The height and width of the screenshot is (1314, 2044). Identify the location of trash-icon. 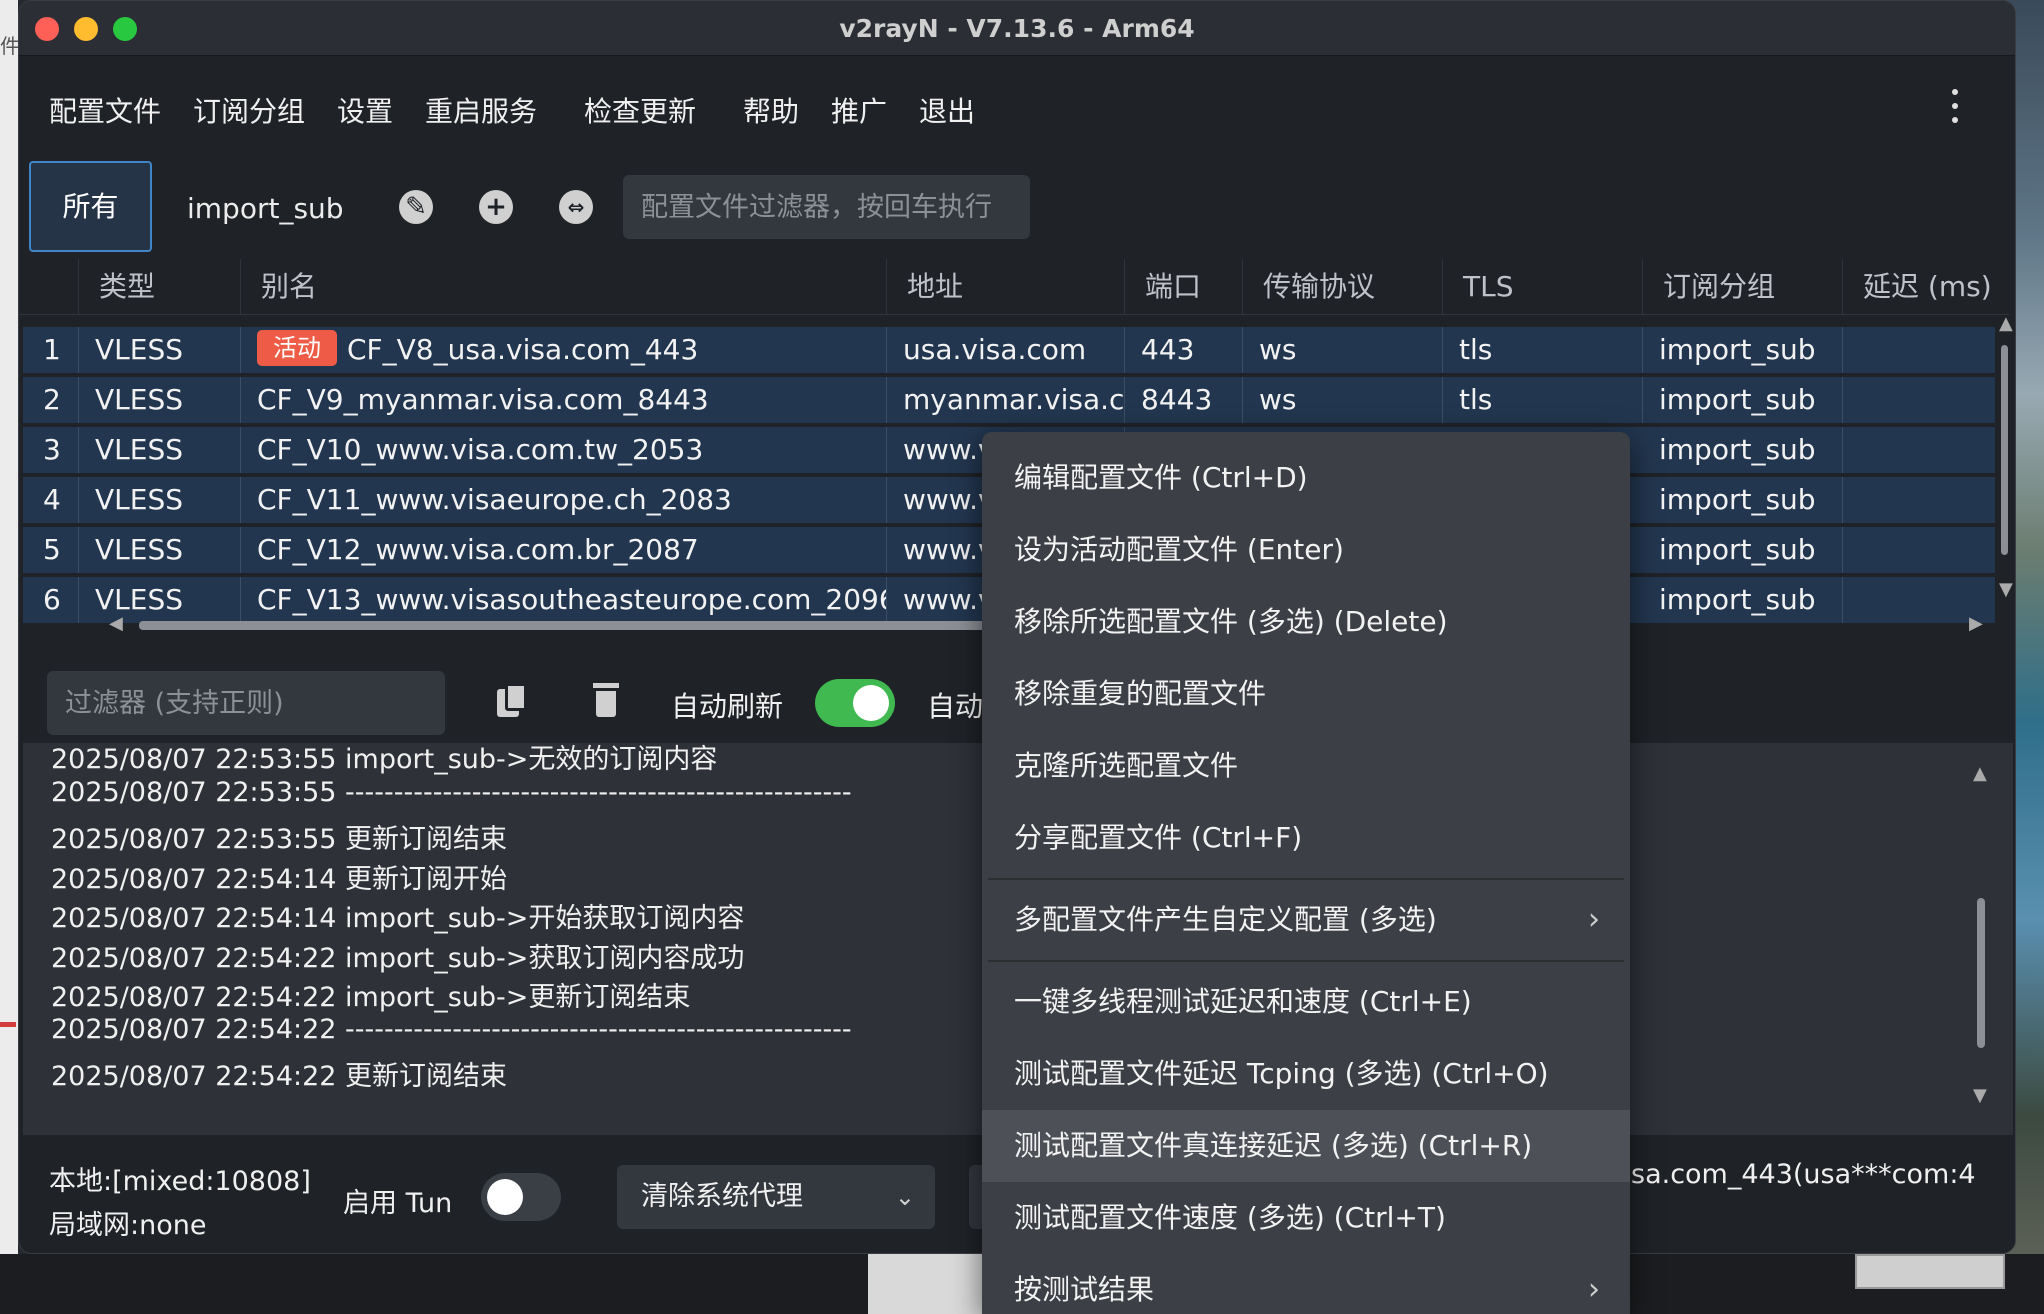
(606, 700).